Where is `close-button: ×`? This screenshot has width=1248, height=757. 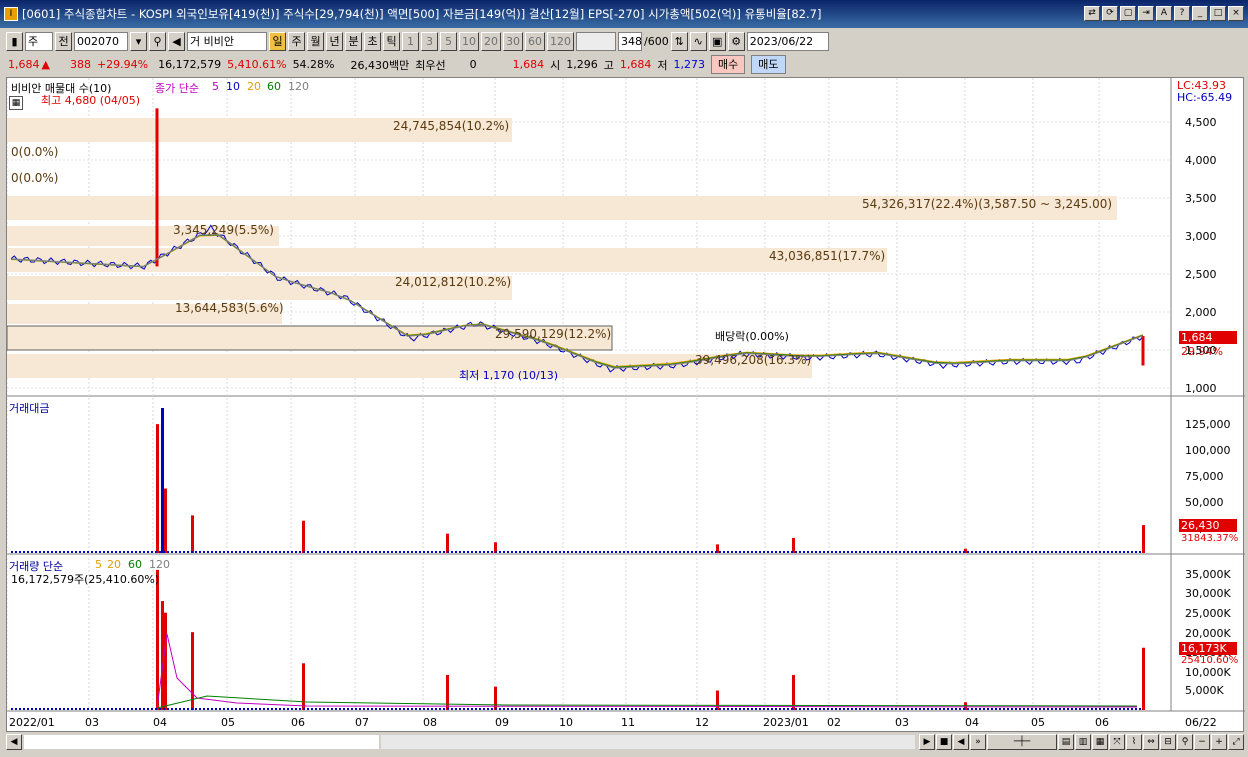 close-button: × is located at coordinates (1236, 13).